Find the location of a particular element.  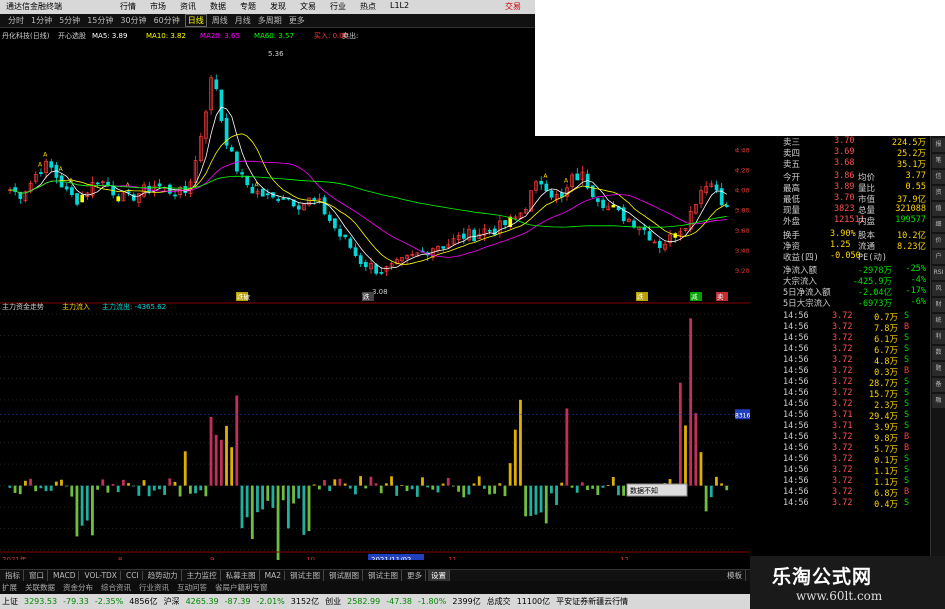

sidebar-button: 价 is located at coordinates (938, 241).